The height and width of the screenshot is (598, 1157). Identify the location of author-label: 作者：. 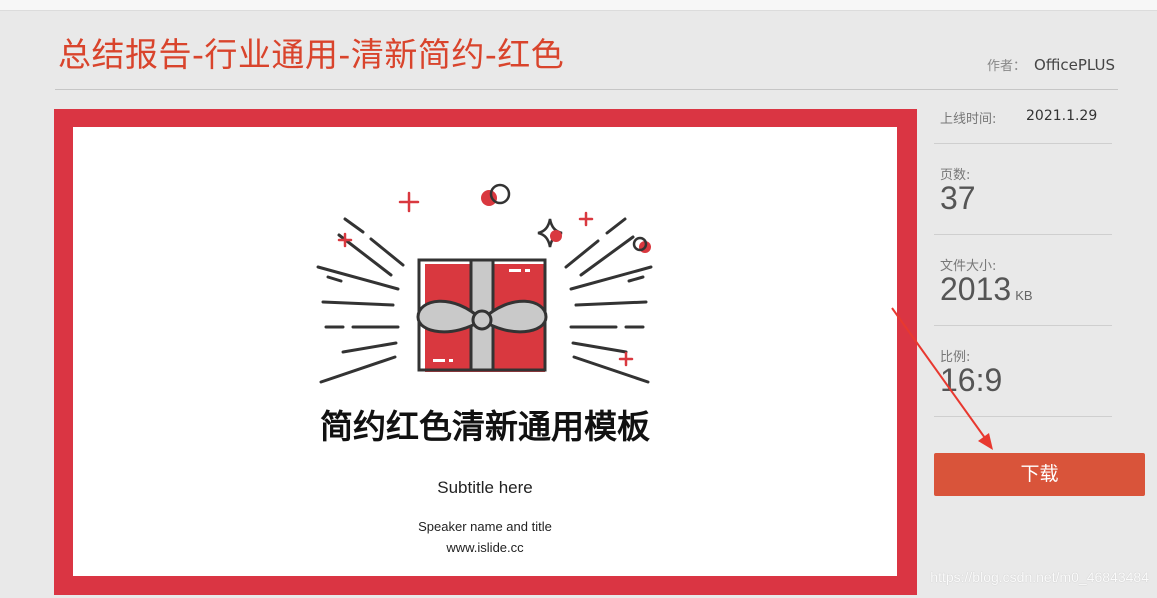
(1007, 66).